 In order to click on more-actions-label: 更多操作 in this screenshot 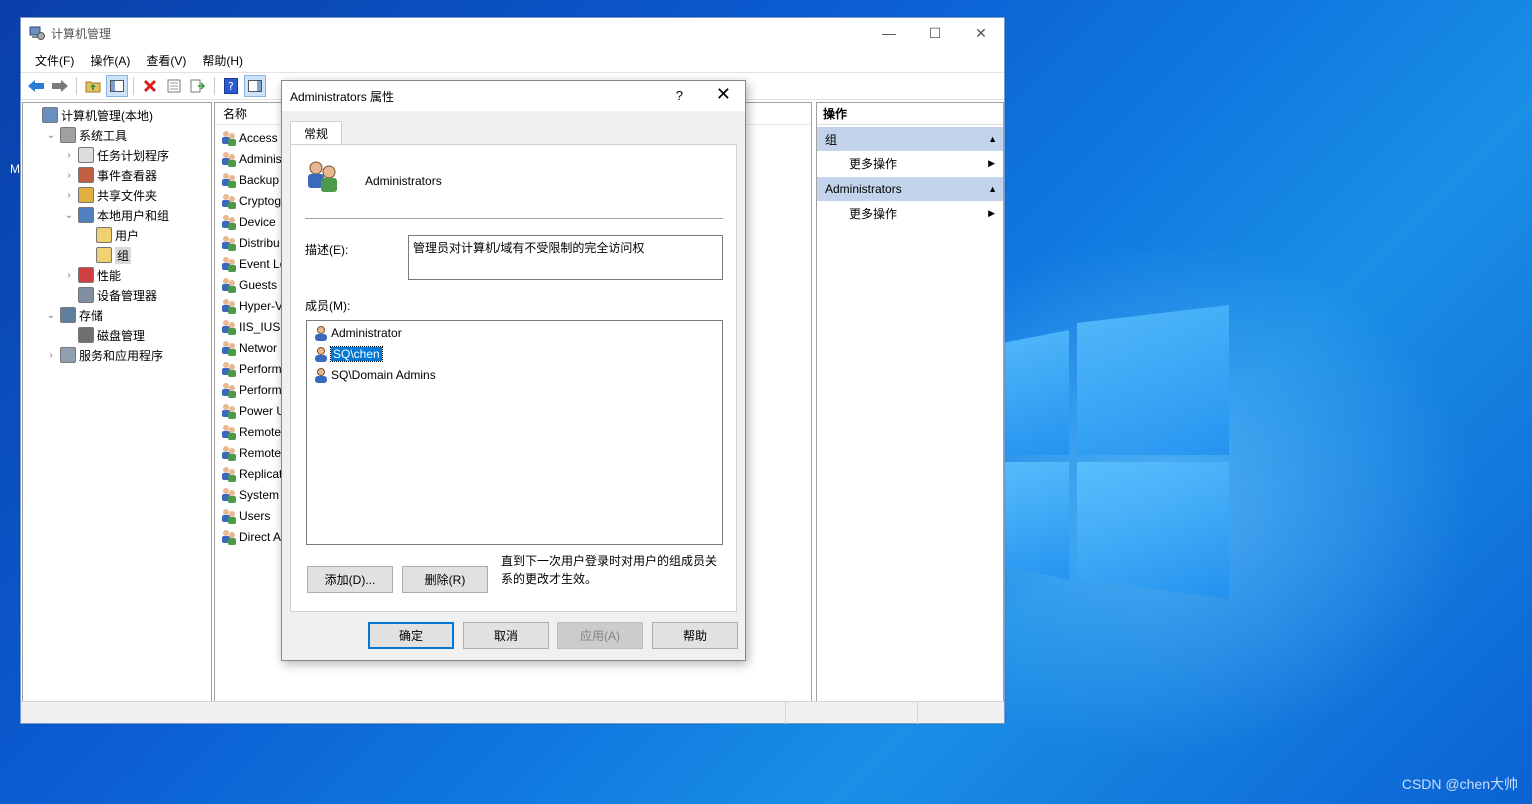, I will do `click(873, 213)`.